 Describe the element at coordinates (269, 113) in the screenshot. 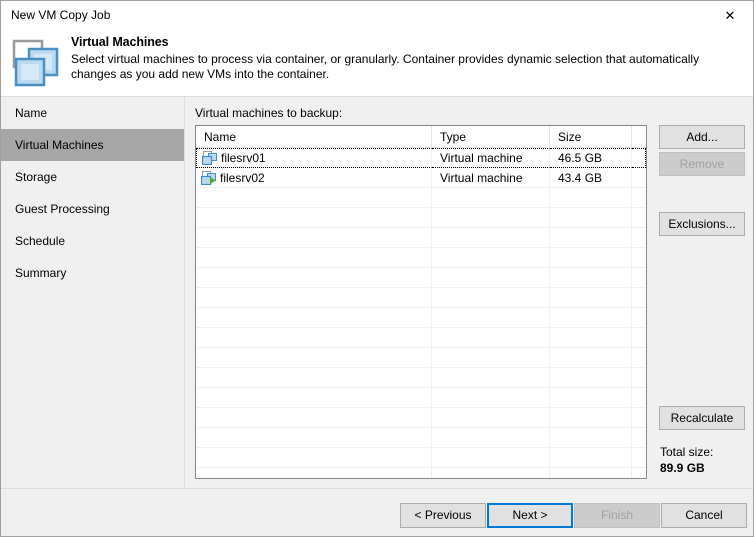

I see `vm-list-label: Virtual machines to backup:` at that location.